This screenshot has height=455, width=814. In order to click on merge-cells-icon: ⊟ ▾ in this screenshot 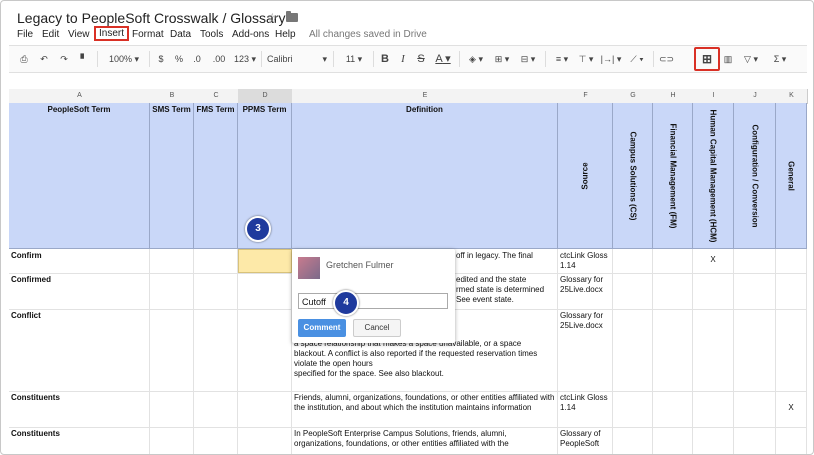, I will do `click(528, 59)`.